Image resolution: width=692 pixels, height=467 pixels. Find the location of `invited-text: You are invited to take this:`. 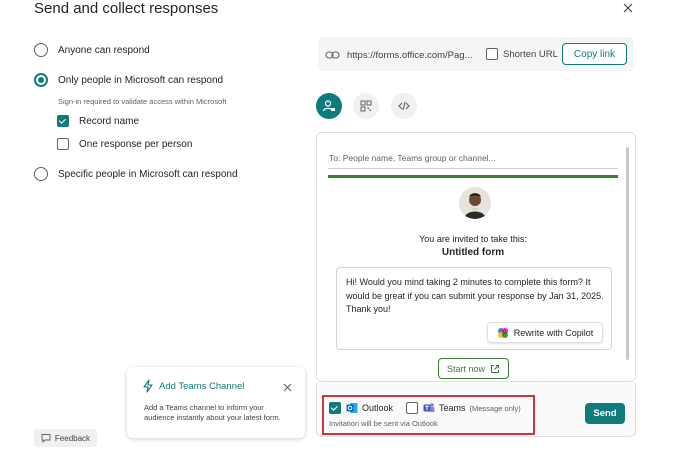

invited-text: You are invited to take this: is located at coordinates (473, 239).